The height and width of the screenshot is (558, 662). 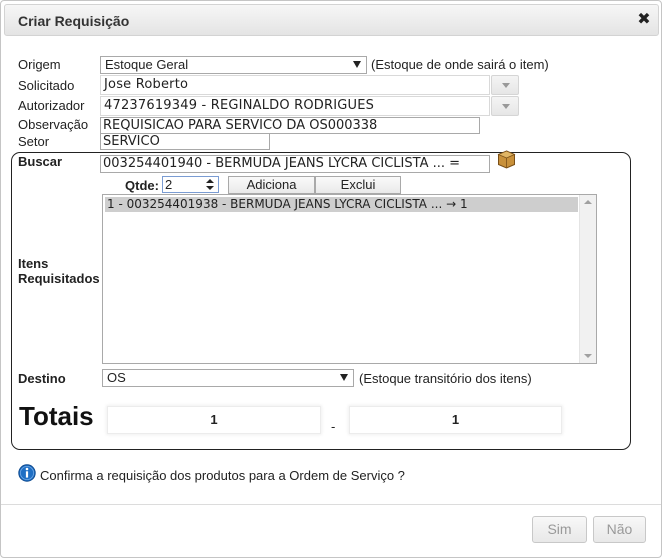 I want to click on destino-hint: (Estoque transitório dos itens), so click(x=445, y=378).